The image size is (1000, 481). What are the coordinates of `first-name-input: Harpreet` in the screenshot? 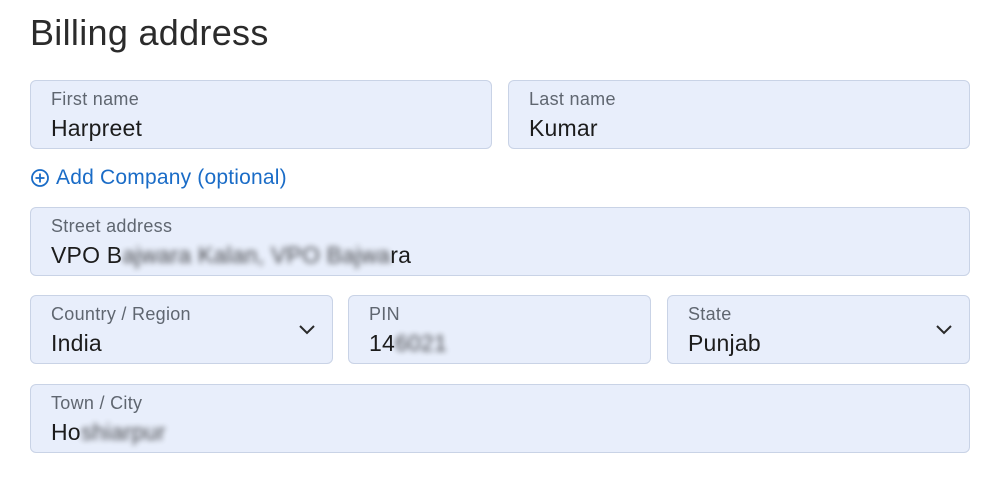 It's located at (96, 128).